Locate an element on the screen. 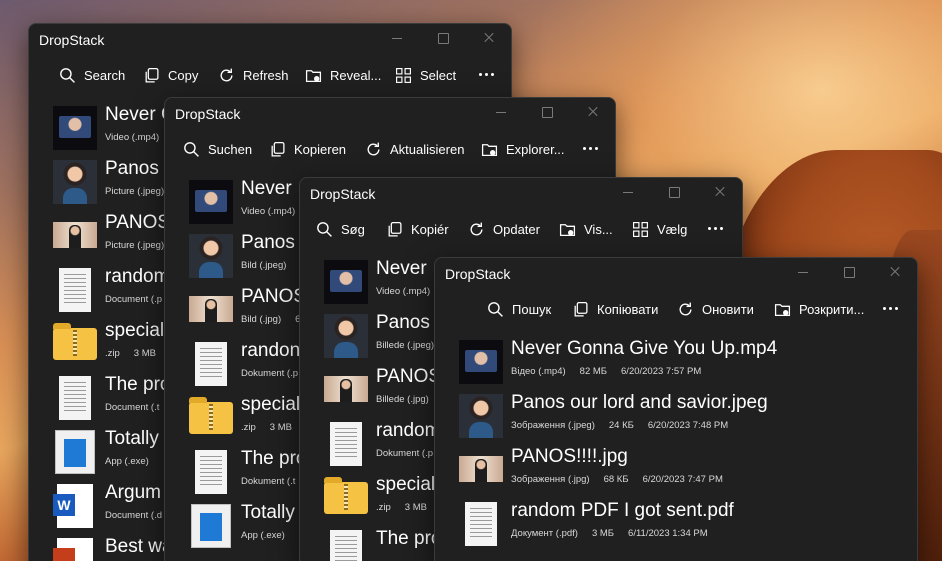 The height and width of the screenshot is (561, 942). copy-button: Copy is located at coordinates (170, 75).